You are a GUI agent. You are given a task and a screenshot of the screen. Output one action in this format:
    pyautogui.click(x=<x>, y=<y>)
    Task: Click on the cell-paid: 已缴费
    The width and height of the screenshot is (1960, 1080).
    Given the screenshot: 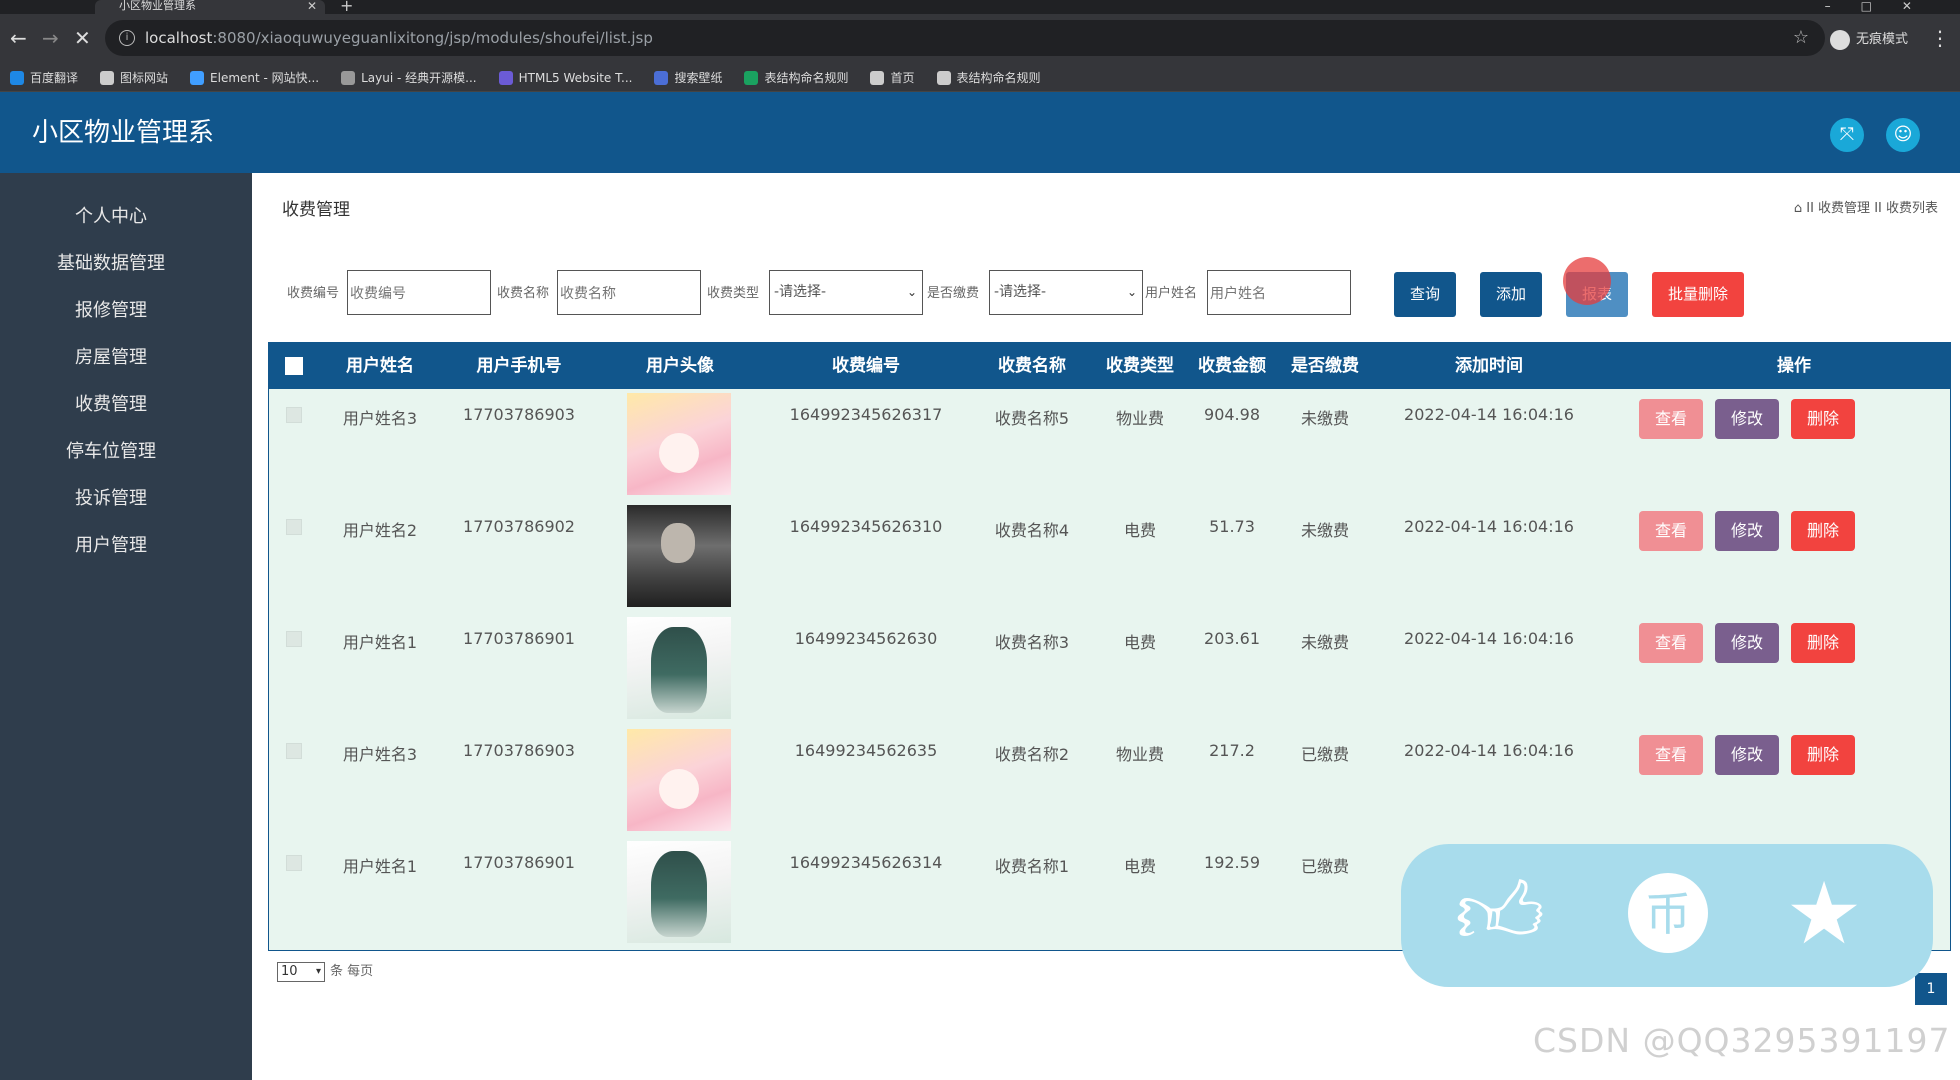 What is the action you would take?
    pyautogui.click(x=1325, y=754)
    